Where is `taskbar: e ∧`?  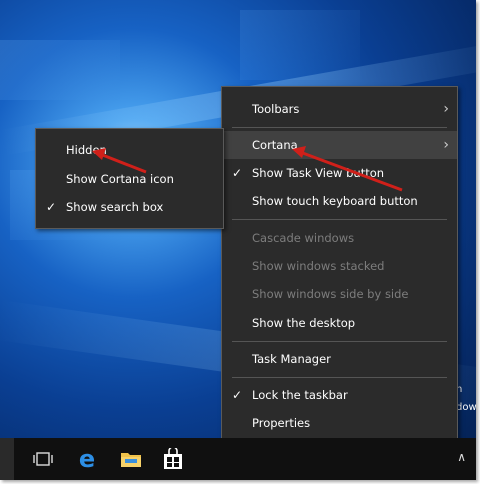
taskbar: e ∧ is located at coordinates (238, 459).